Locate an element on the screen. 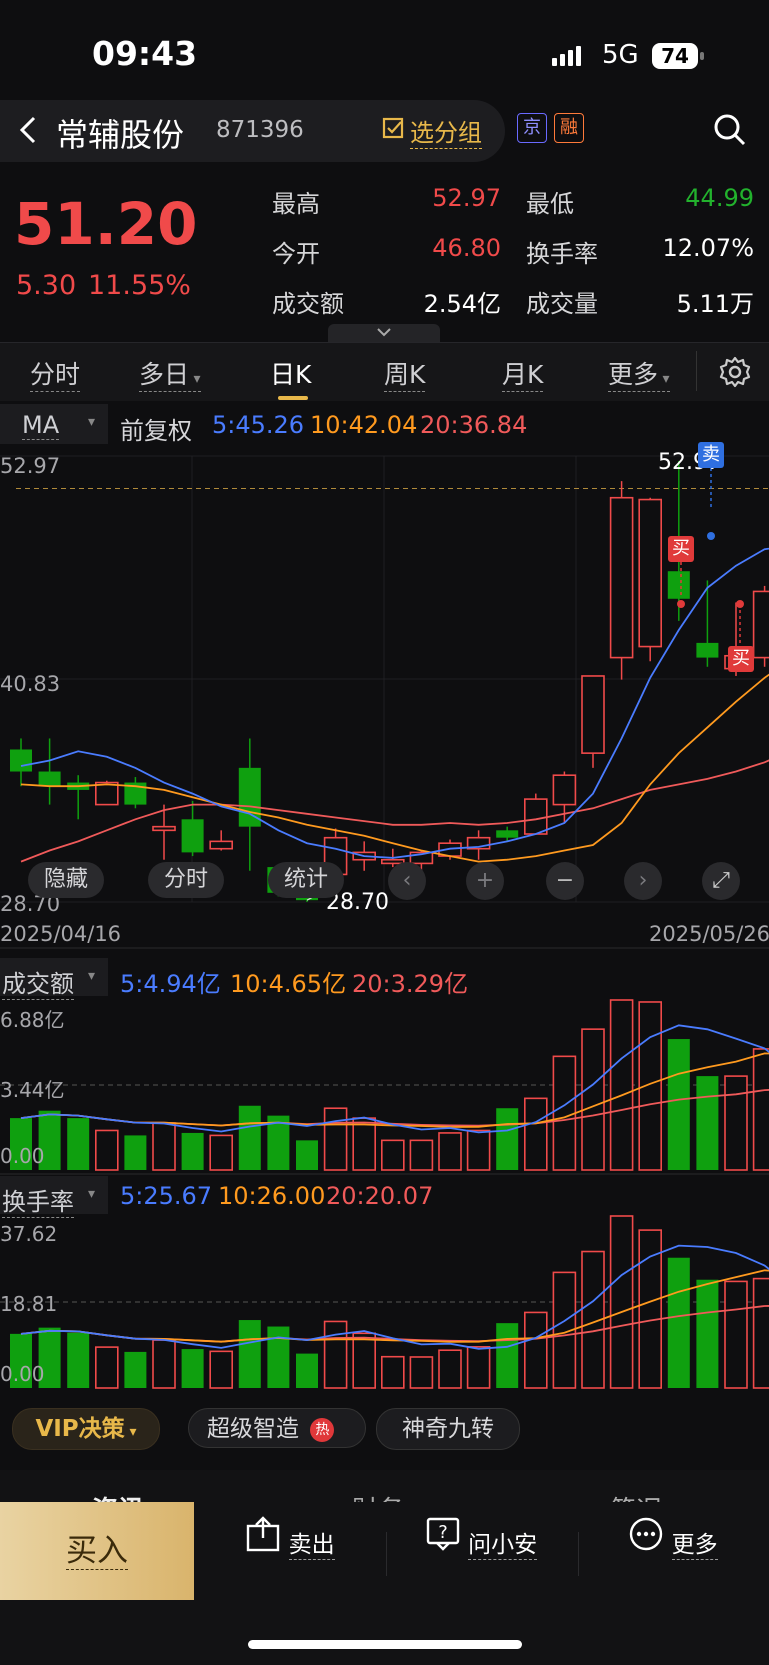 The height and width of the screenshot is (1665, 769). tab-multi-day: 多日 ▾ is located at coordinates (170, 373).